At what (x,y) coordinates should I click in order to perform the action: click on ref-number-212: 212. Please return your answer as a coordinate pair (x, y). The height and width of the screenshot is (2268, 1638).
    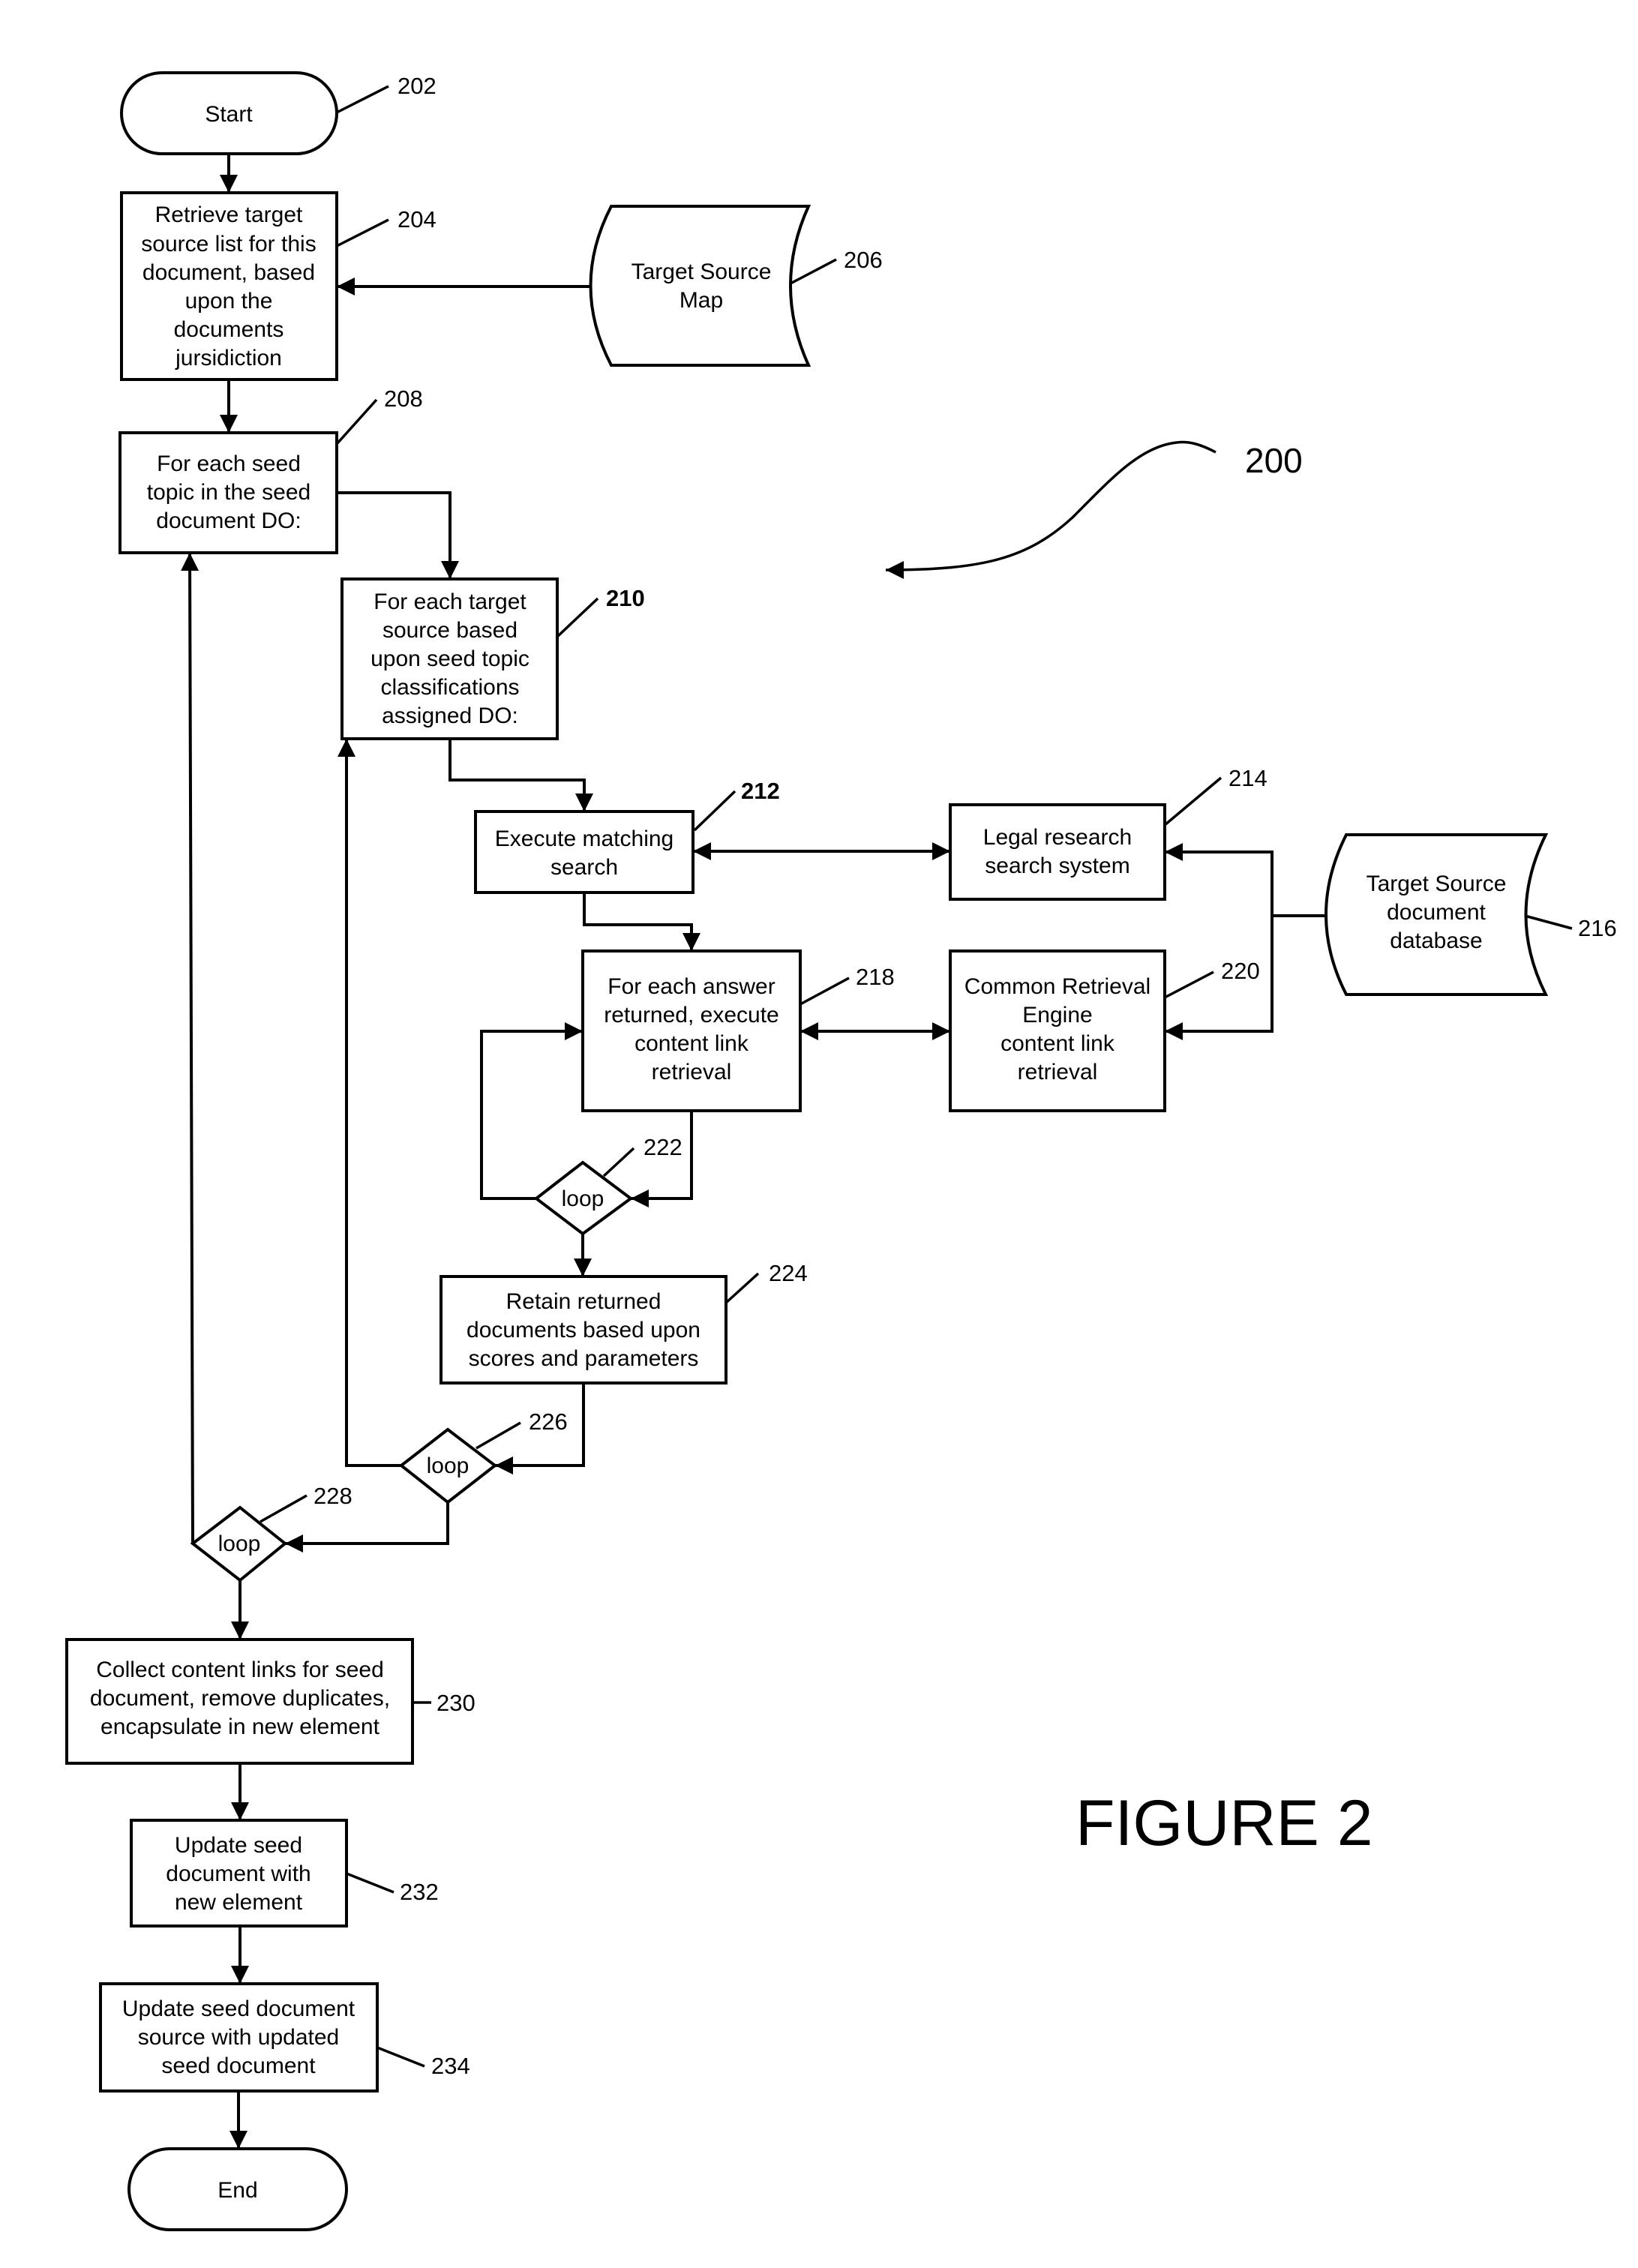
    Looking at the image, I should click on (760, 791).